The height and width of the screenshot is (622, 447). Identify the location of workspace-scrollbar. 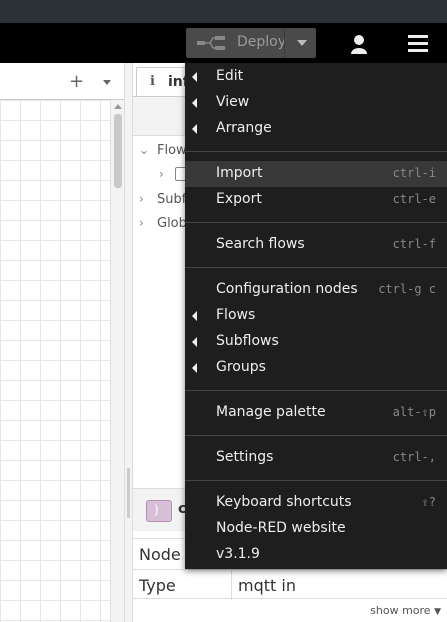
(117, 361).